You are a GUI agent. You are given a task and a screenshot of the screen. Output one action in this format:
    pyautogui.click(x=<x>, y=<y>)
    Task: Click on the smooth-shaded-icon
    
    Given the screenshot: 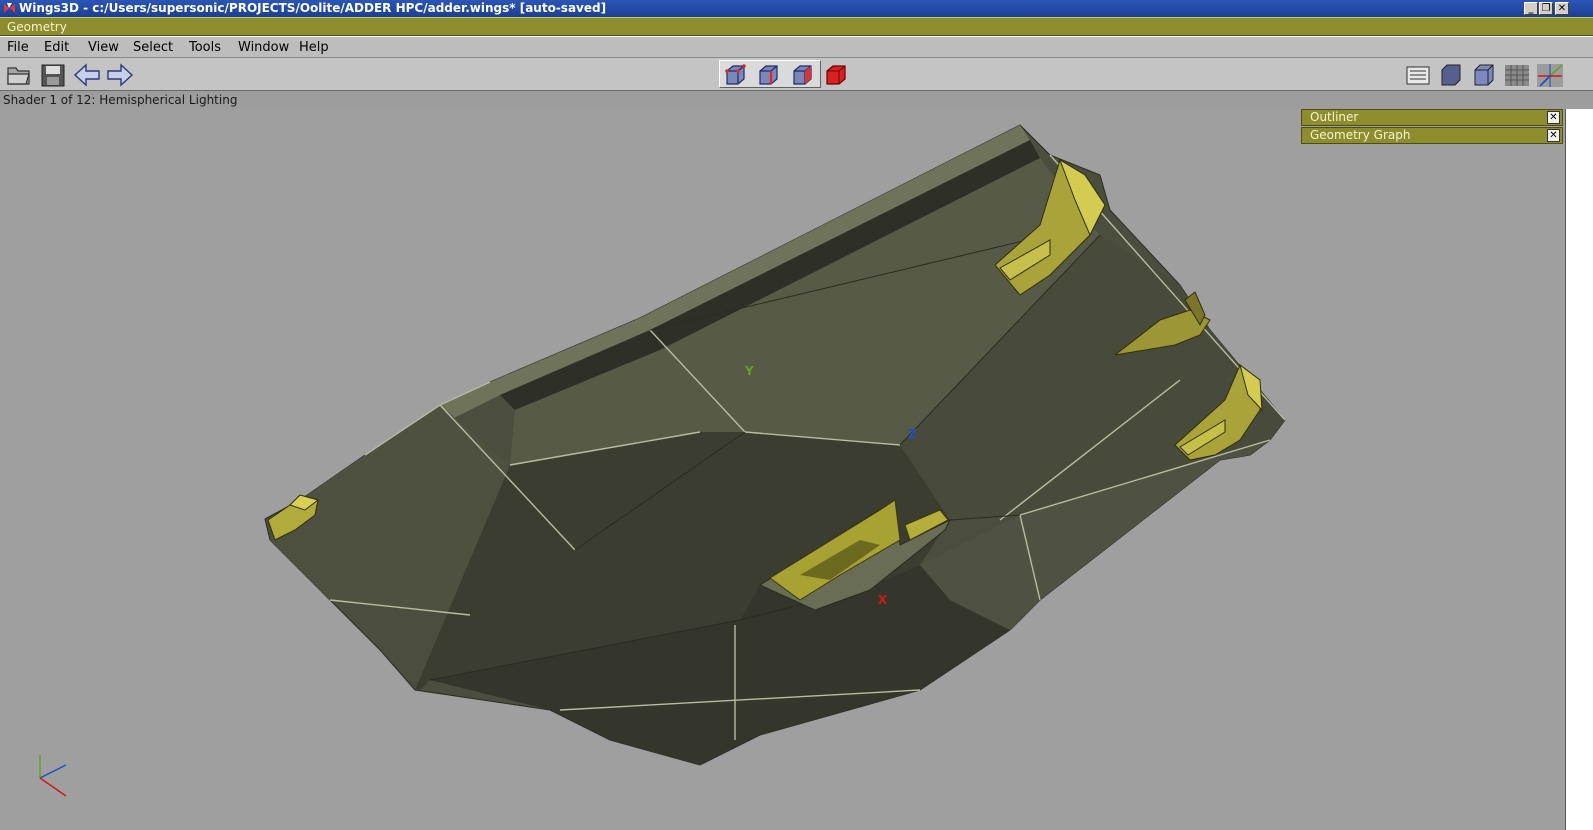 What is the action you would take?
    pyautogui.click(x=1451, y=75)
    